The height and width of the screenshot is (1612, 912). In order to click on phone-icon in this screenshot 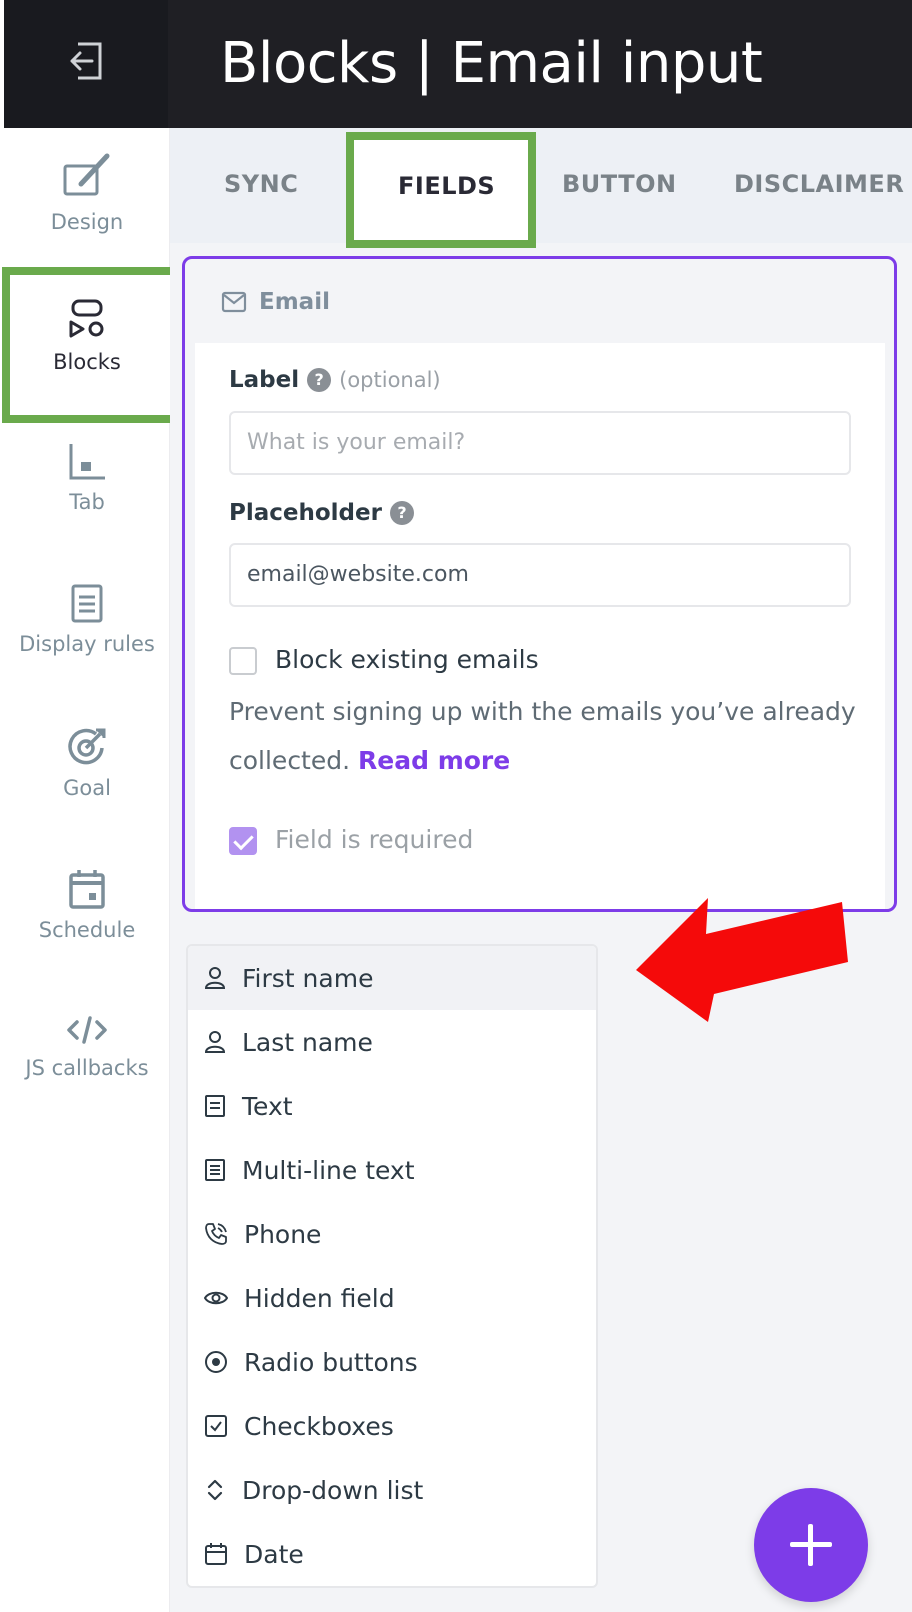, I will do `click(216, 1234)`.